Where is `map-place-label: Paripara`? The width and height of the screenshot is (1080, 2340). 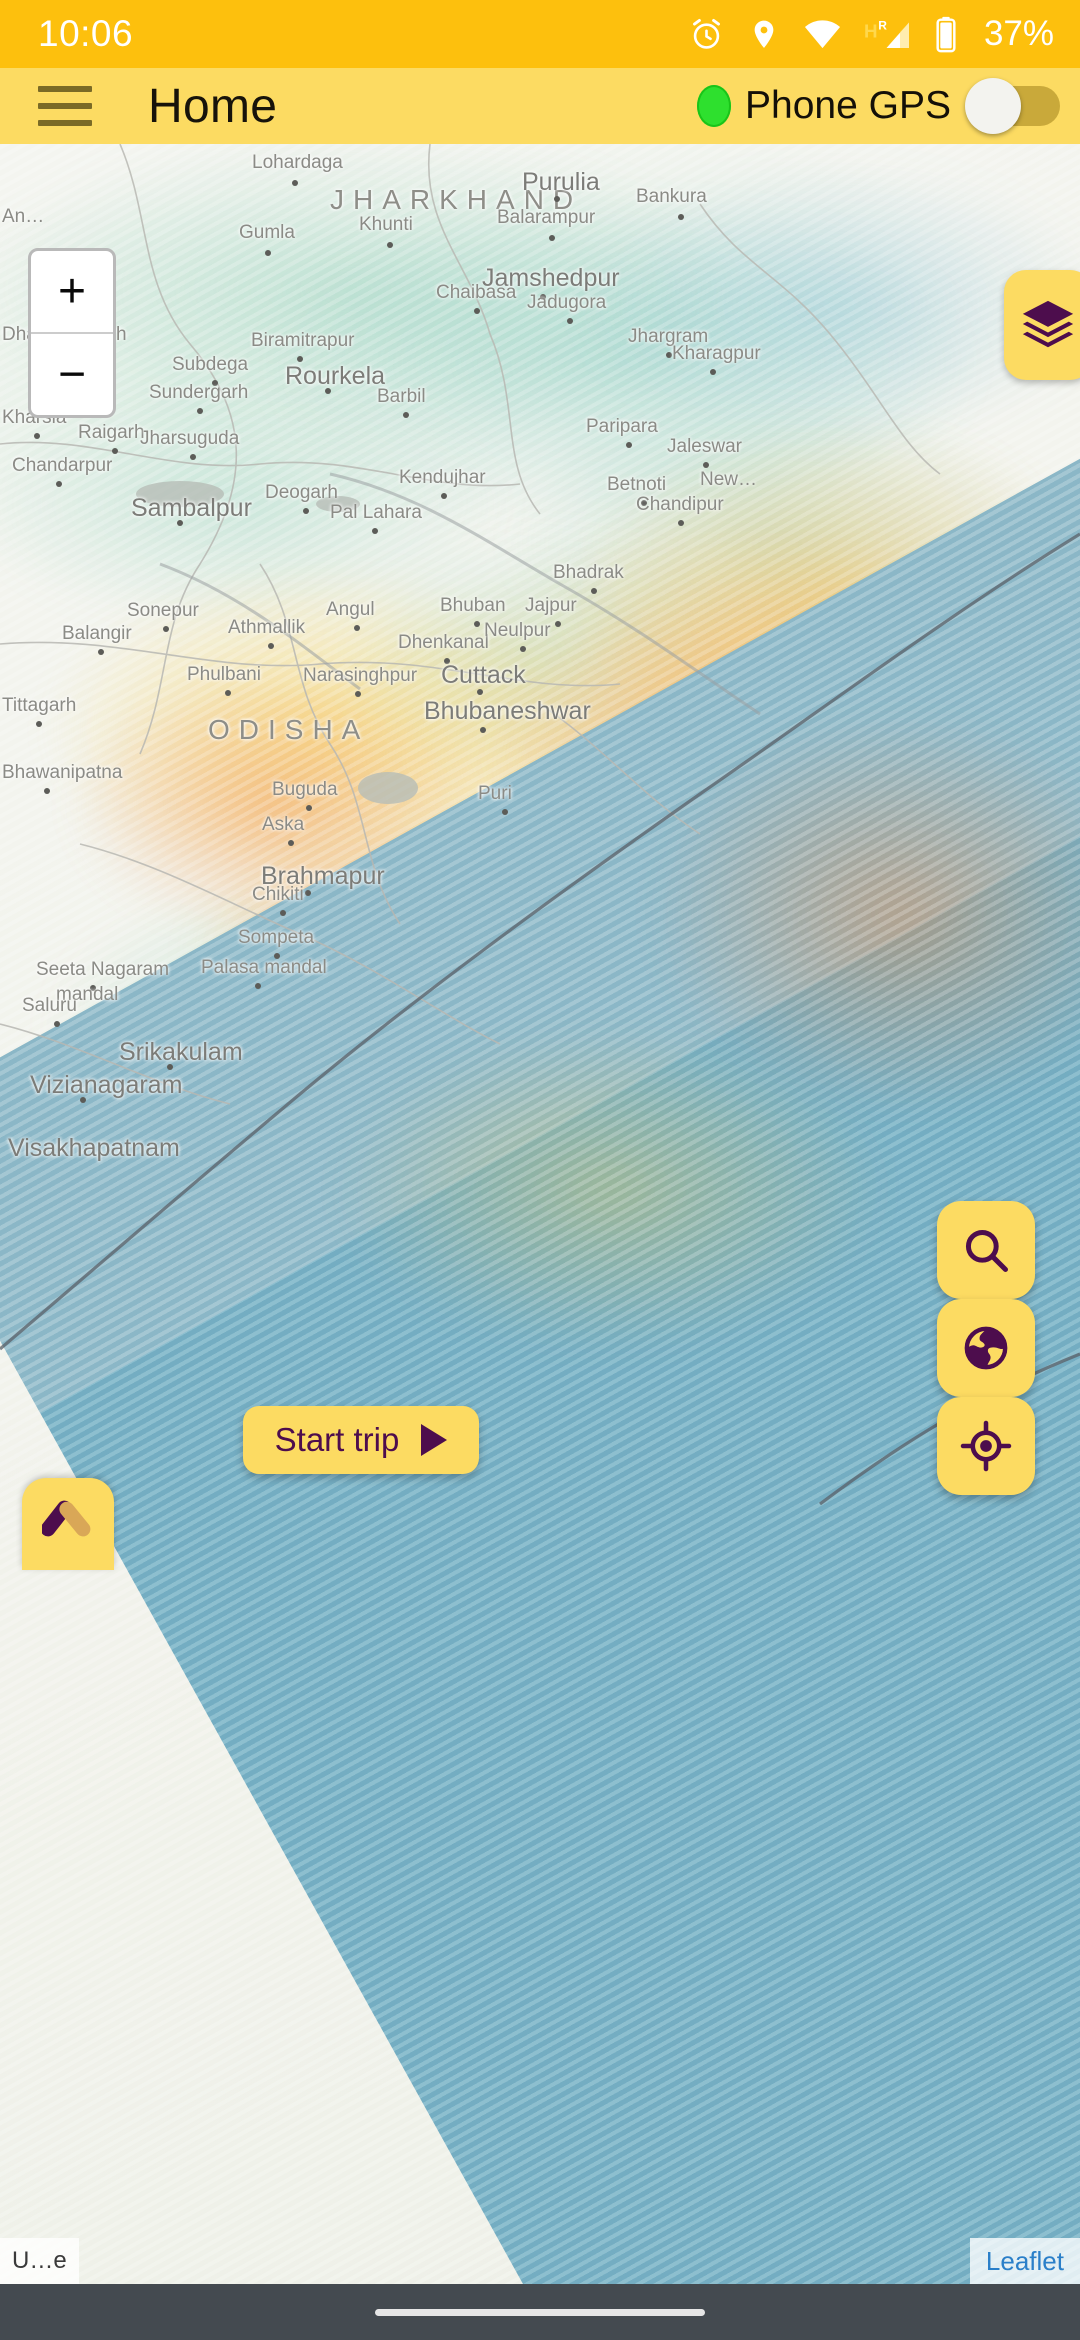 map-place-label: Paripara is located at coordinates (622, 426).